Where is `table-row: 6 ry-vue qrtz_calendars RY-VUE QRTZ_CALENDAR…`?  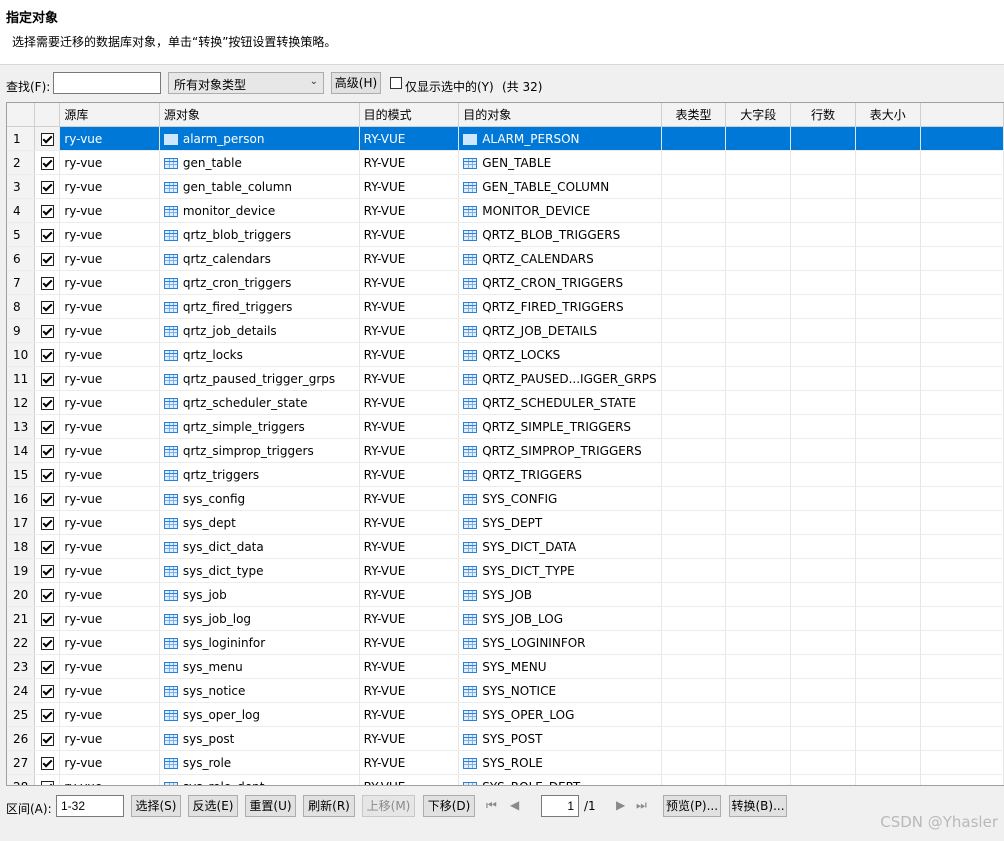
table-row: 6 ry-vue qrtz_calendars RY-VUE QRTZ_CALENDAR… is located at coordinates (505, 258).